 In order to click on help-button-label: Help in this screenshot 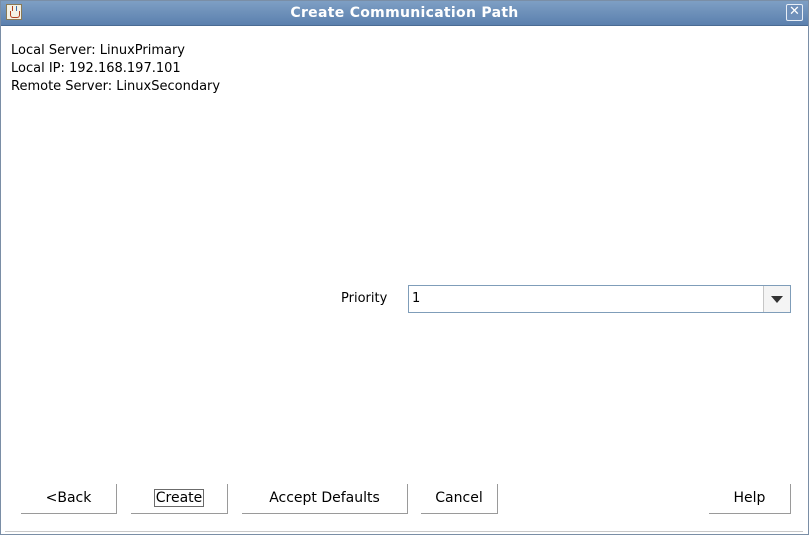, I will do `click(749, 498)`.